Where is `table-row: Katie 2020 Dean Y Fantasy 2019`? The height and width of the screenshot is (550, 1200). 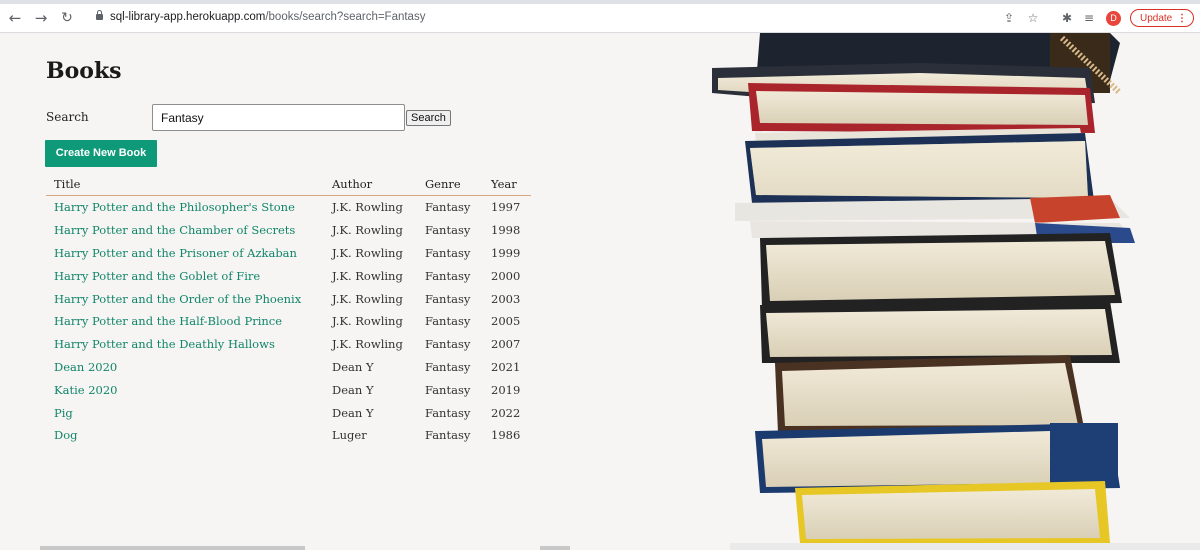
table-row: Katie 2020 Dean Y Fantasy 2019 is located at coordinates (288, 389).